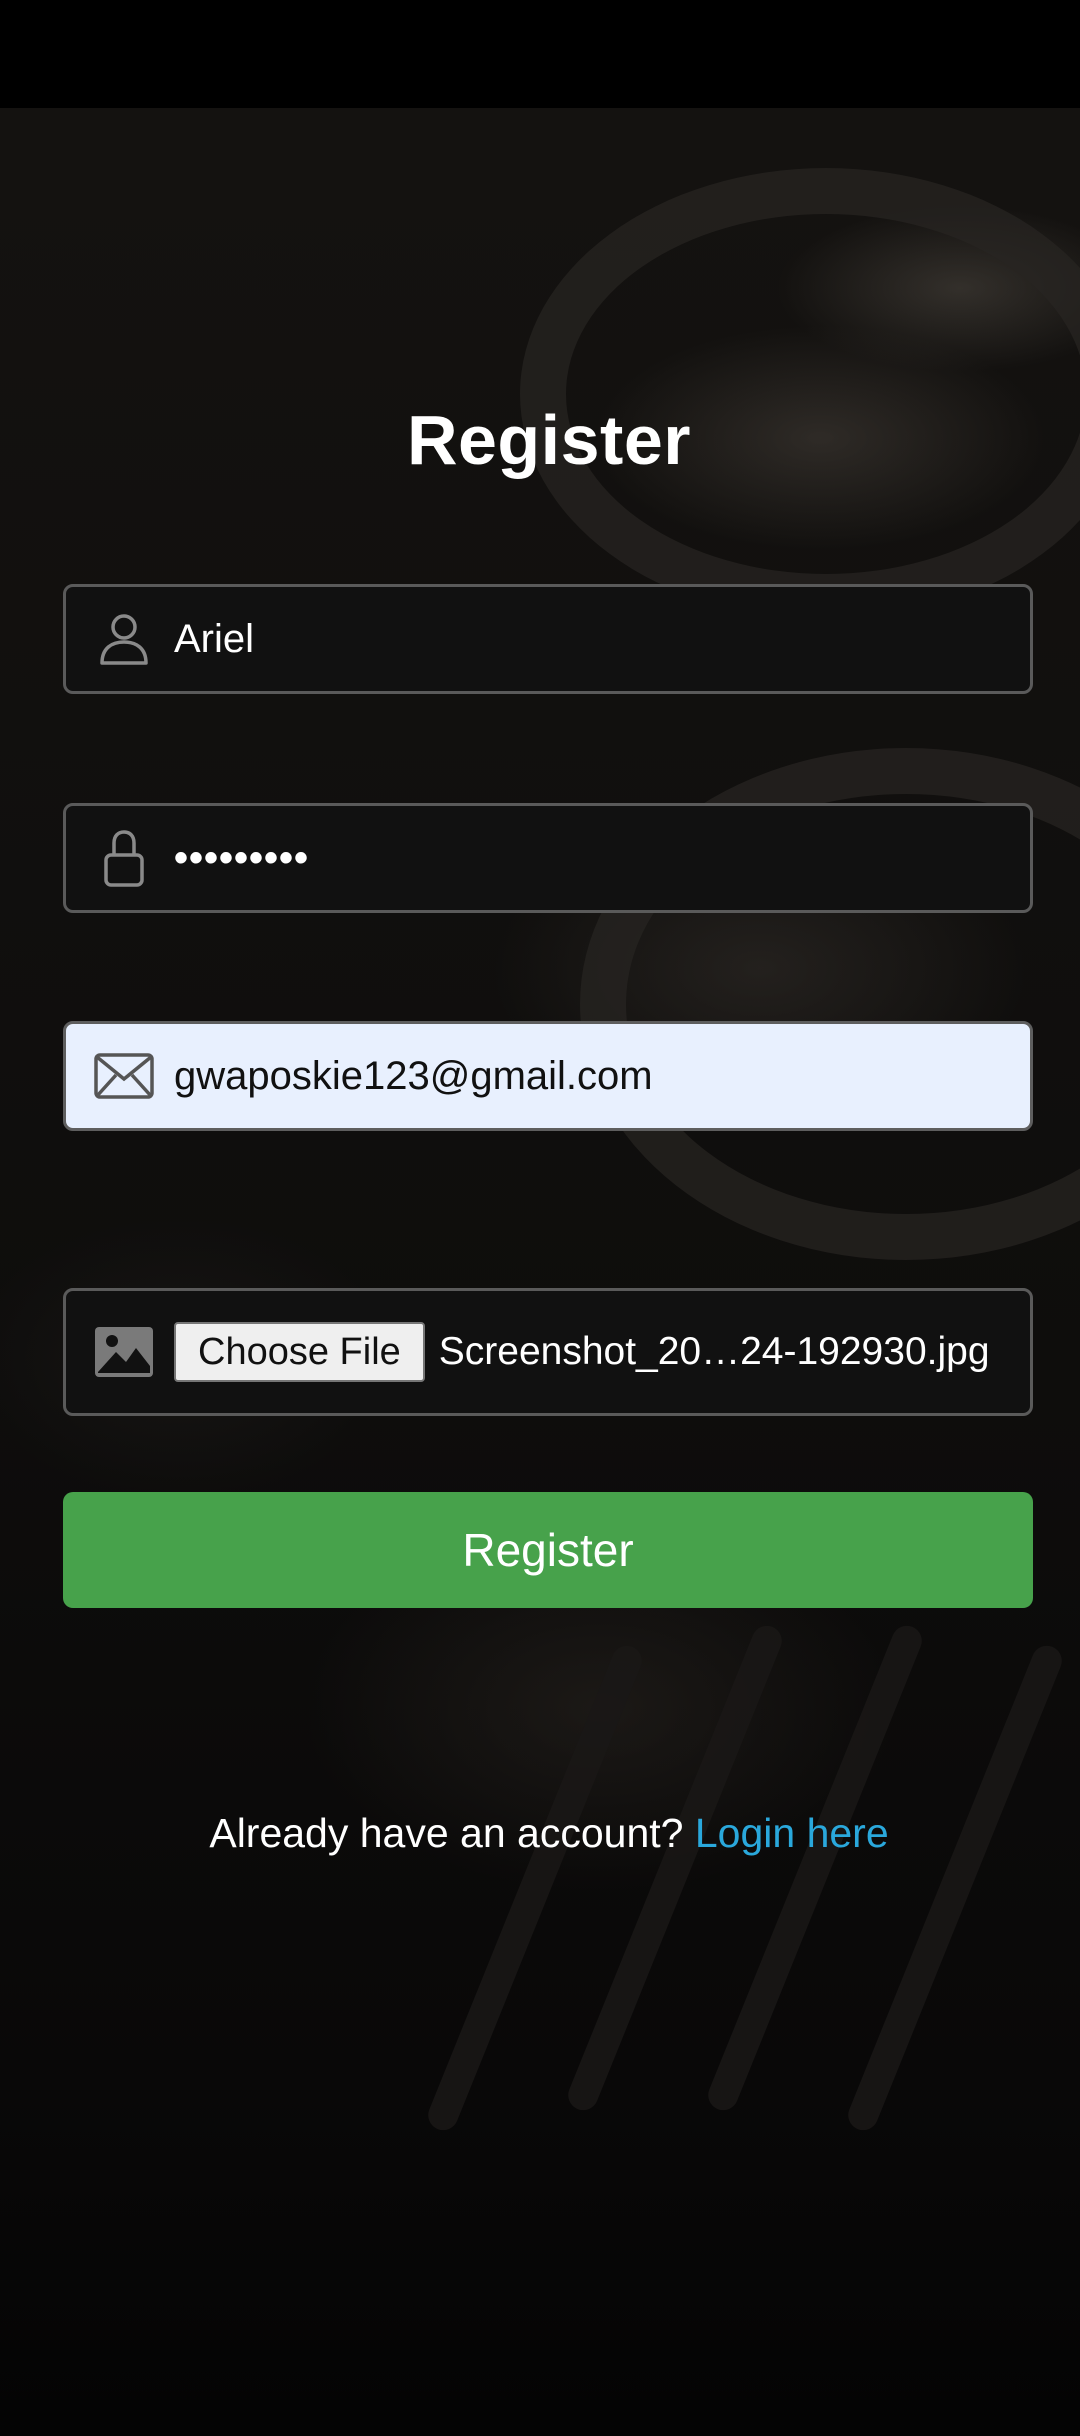 The width and height of the screenshot is (1080, 2436). I want to click on email-field: gwaposkie123@gmail.com, so click(548, 1076).